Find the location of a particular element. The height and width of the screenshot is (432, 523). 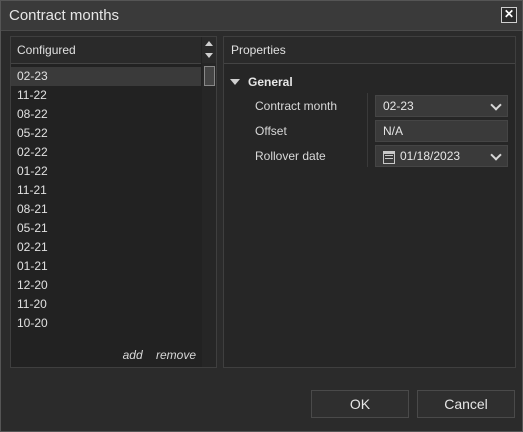

list-item: 01-21 is located at coordinates (106, 266).